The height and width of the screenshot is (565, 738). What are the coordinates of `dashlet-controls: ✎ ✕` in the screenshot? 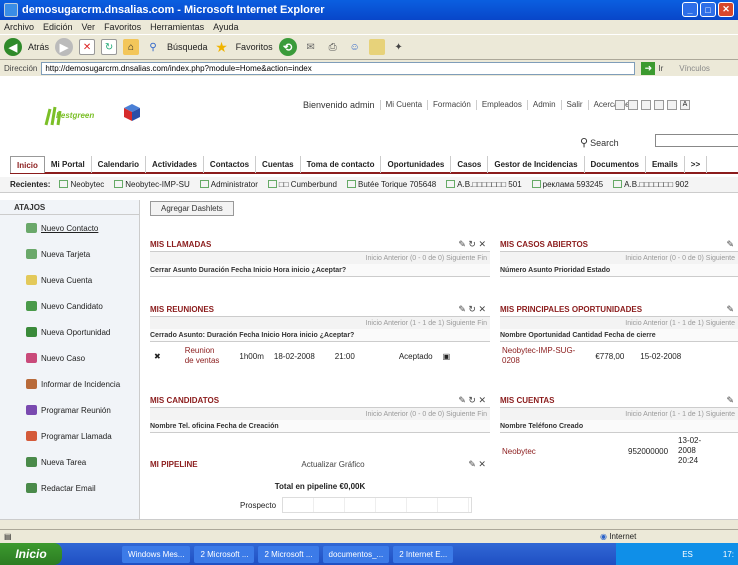 It's located at (477, 464).